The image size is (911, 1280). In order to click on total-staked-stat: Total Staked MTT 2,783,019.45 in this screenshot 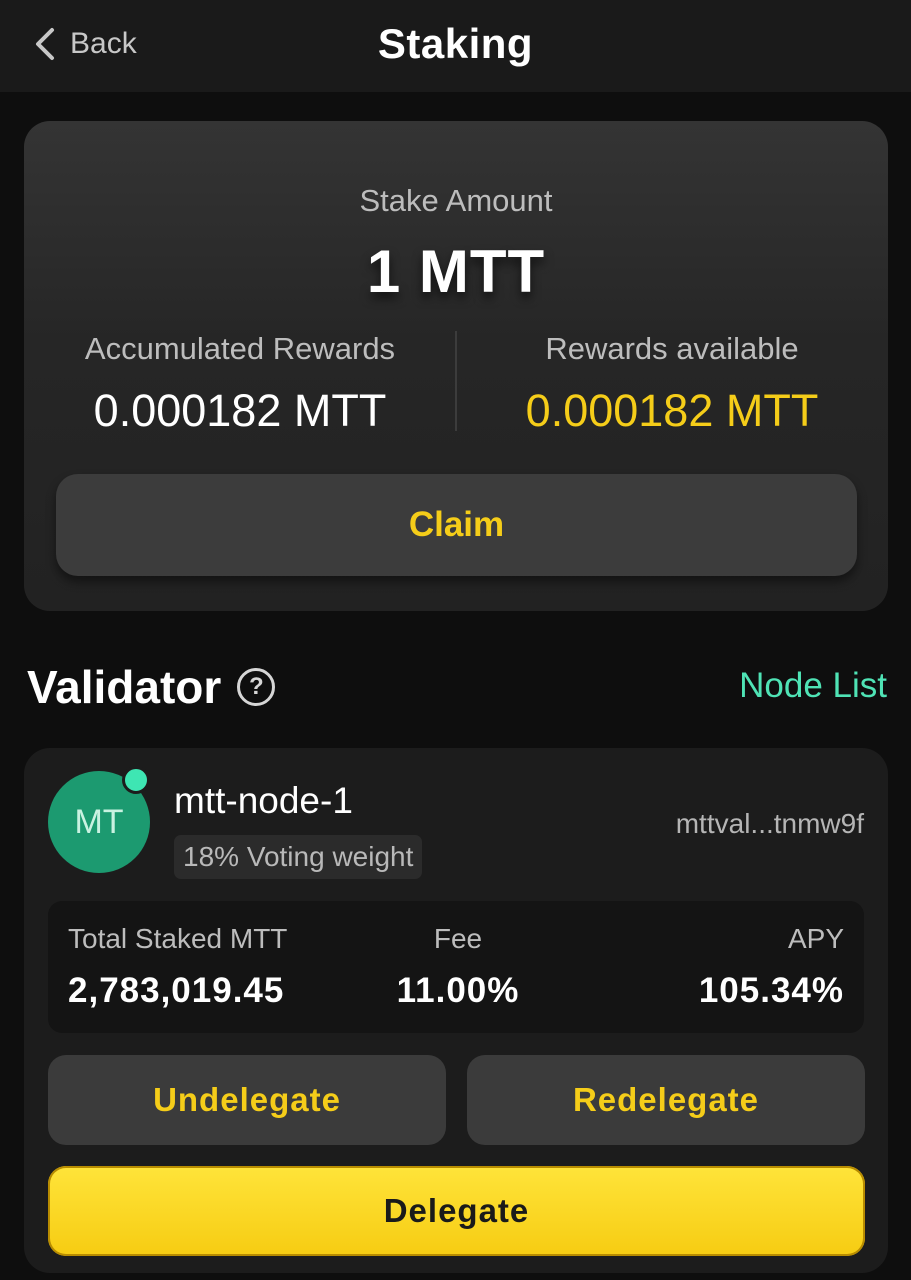, I will do `click(177, 967)`.